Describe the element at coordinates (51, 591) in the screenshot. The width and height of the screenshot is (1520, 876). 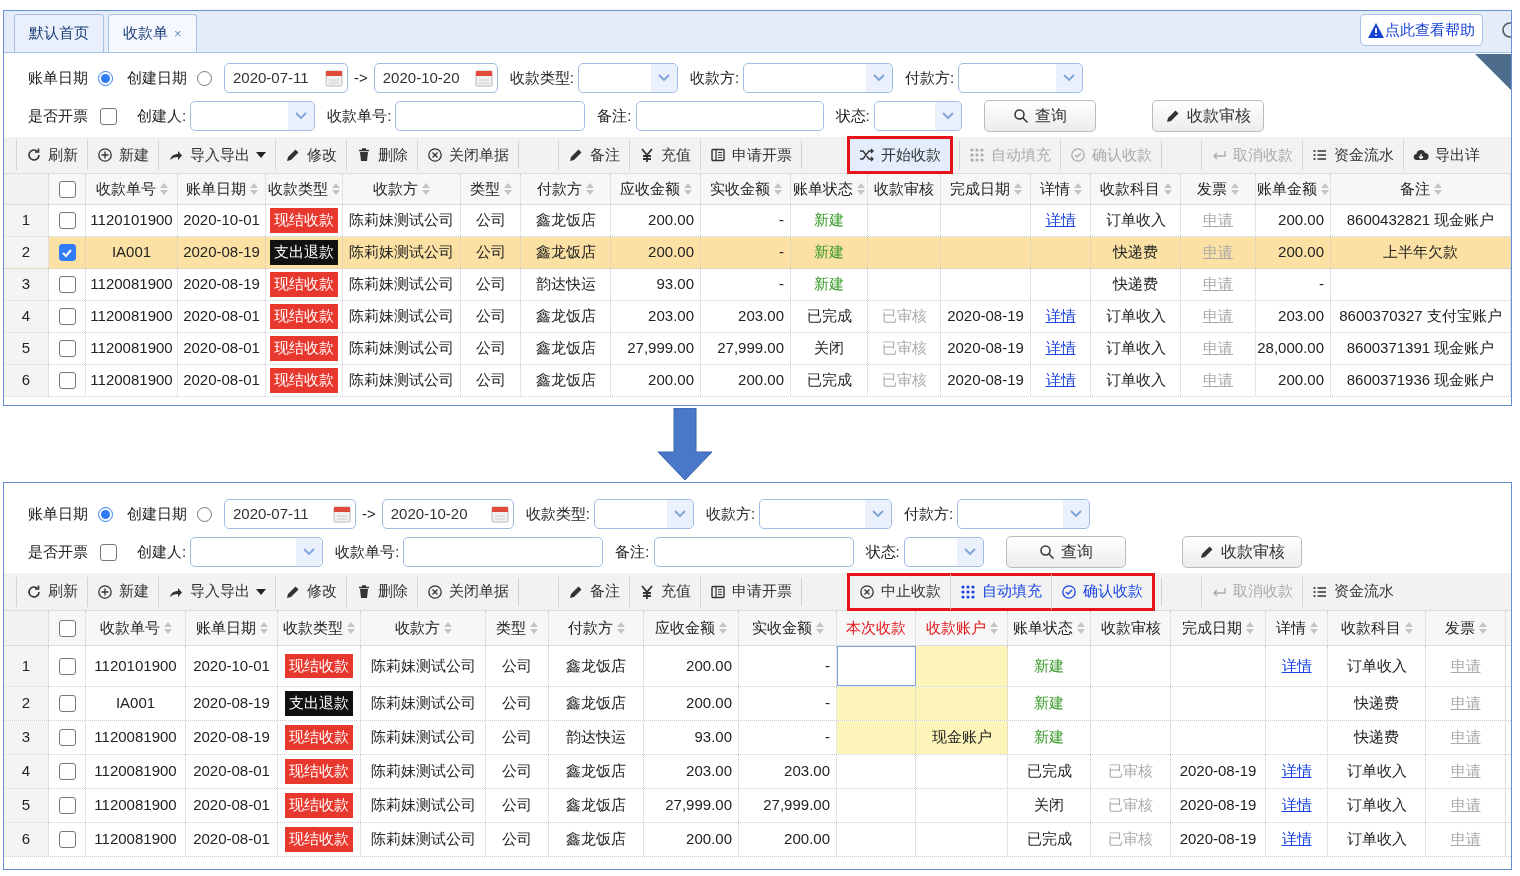
I see `toolbar-button: 刷新` at that location.